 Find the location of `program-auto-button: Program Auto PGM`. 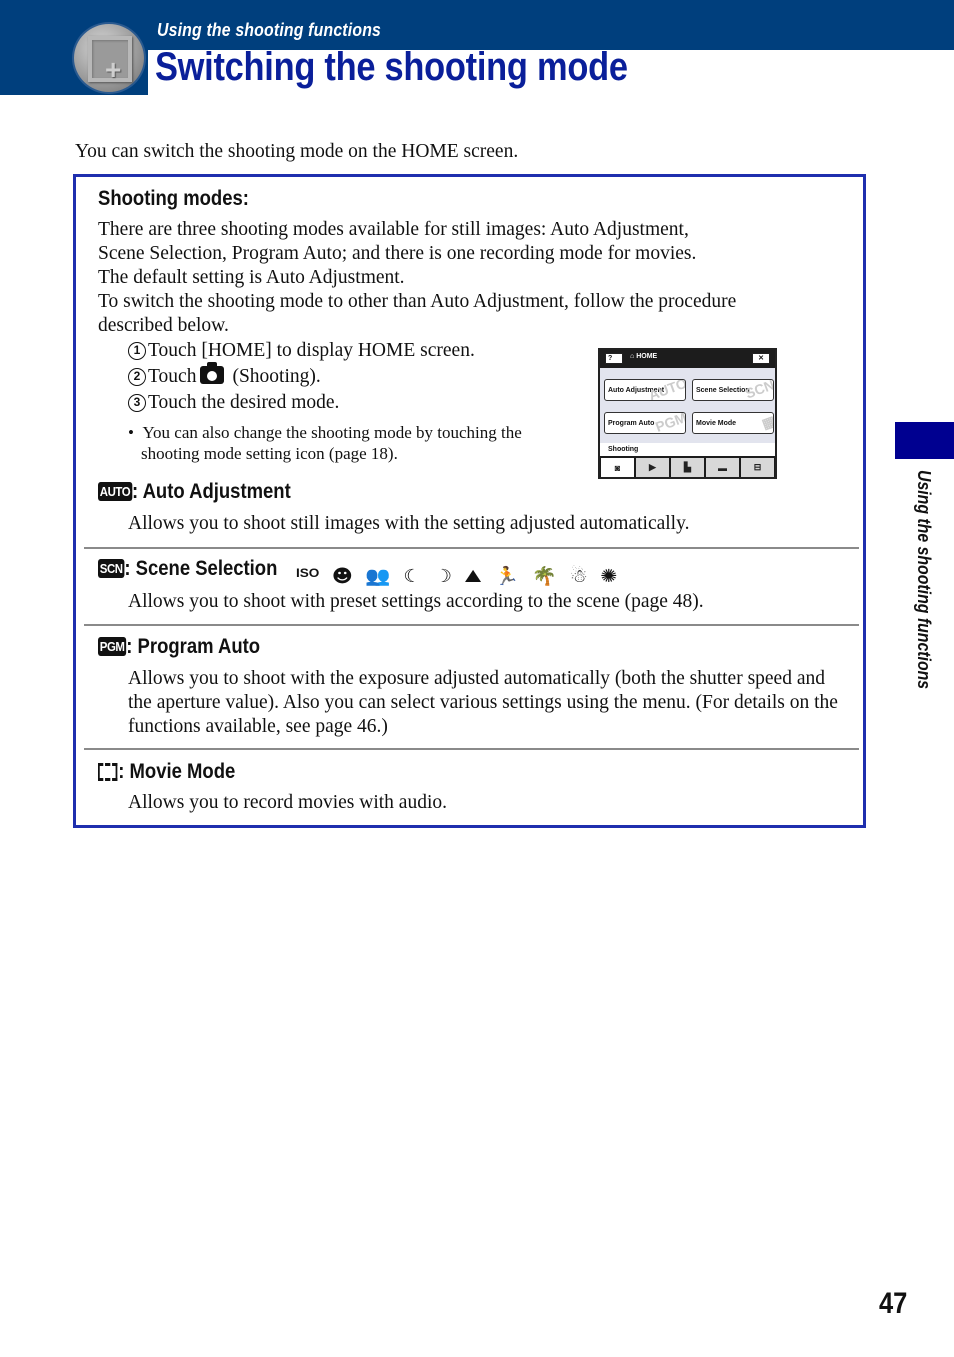

program-auto-button: Program Auto PGM is located at coordinates (645, 423).